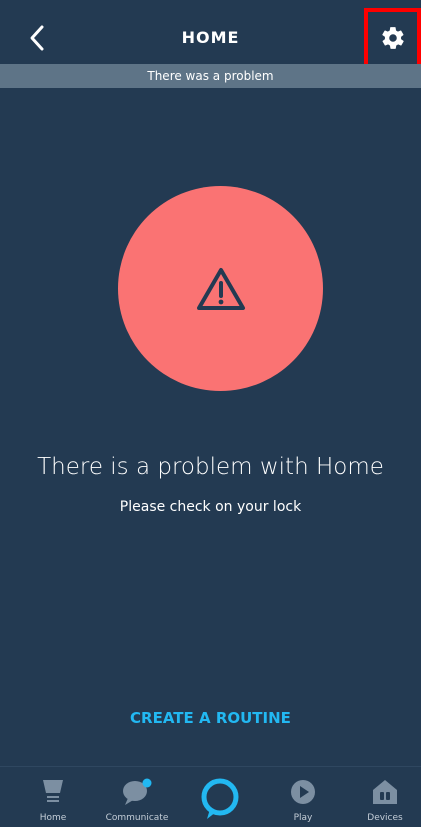 The image size is (421, 827). Describe the element at coordinates (303, 818) in the screenshot. I see `nav-play-label: Play` at that location.